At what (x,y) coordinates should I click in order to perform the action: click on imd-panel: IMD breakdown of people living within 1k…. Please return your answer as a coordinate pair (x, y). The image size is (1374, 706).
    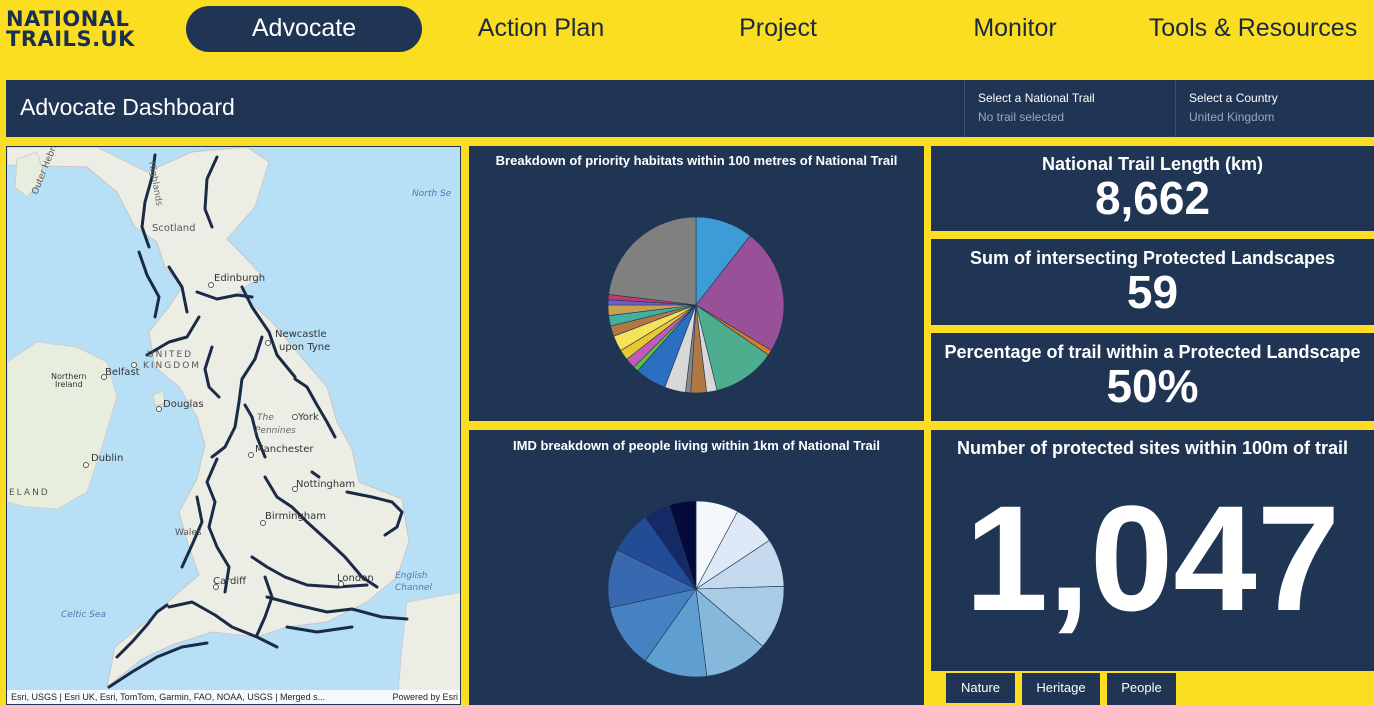
    Looking at the image, I should click on (696, 567).